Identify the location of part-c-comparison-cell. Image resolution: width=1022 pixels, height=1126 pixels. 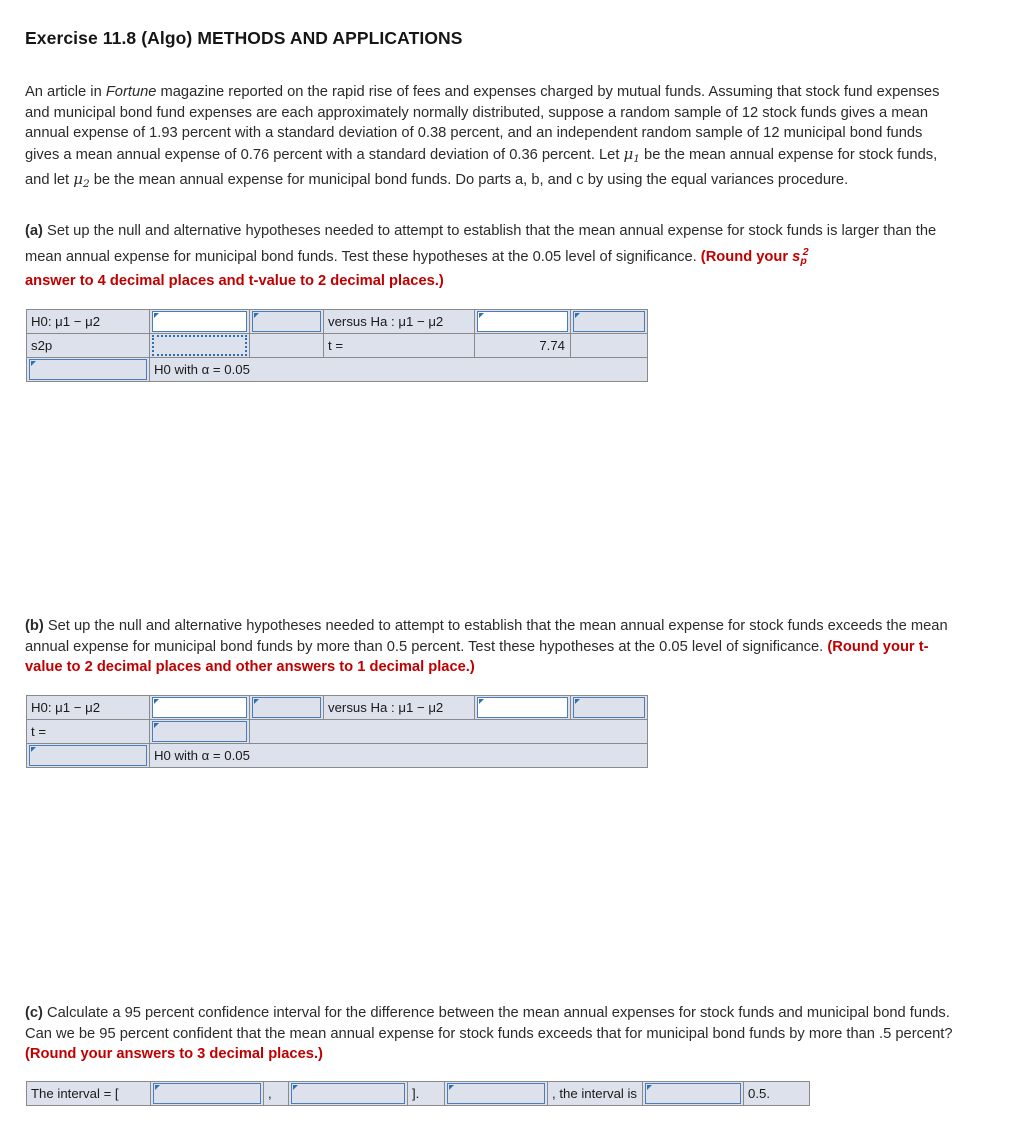
(693, 1093).